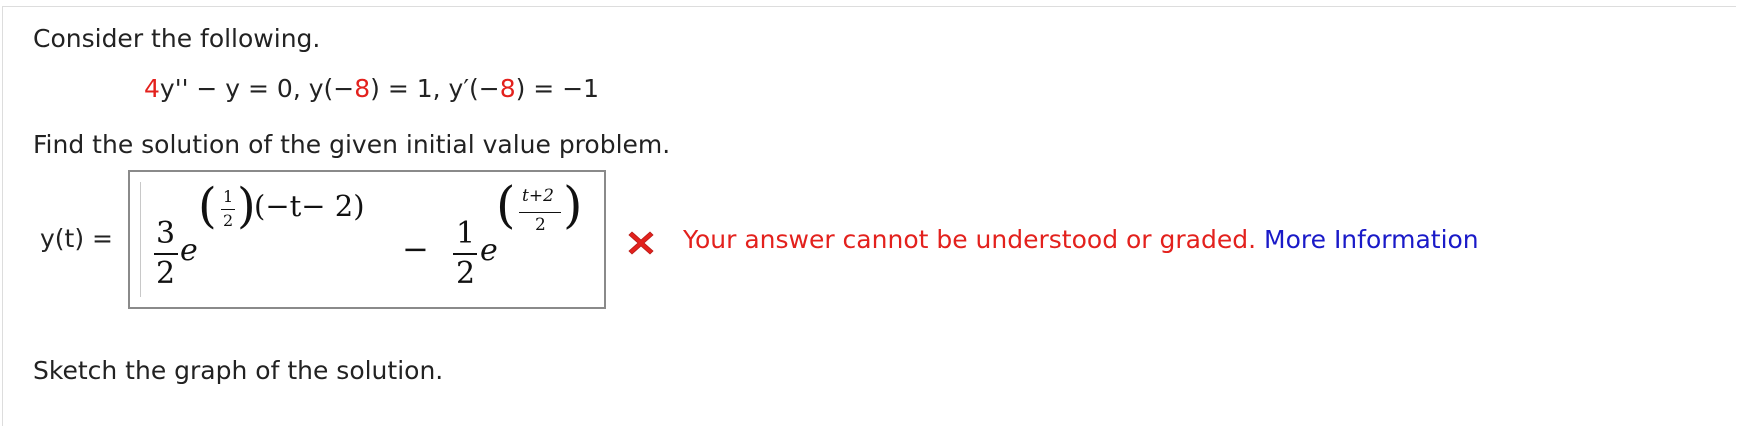  What do you see at coordinates (507, 88) in the screenshot?
I see `initial-point-2: 8` at bounding box center [507, 88].